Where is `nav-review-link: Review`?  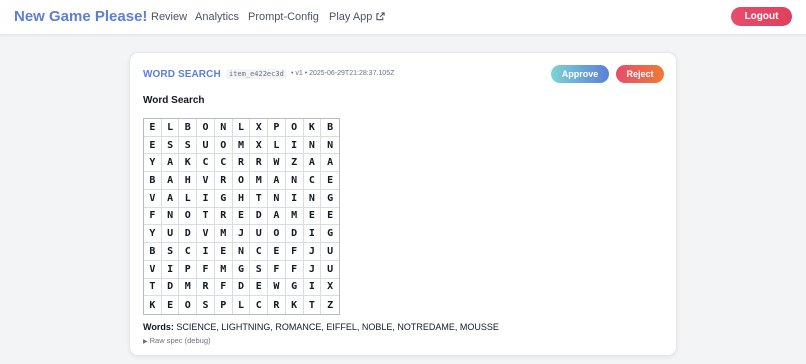 nav-review-link: Review is located at coordinates (169, 17).